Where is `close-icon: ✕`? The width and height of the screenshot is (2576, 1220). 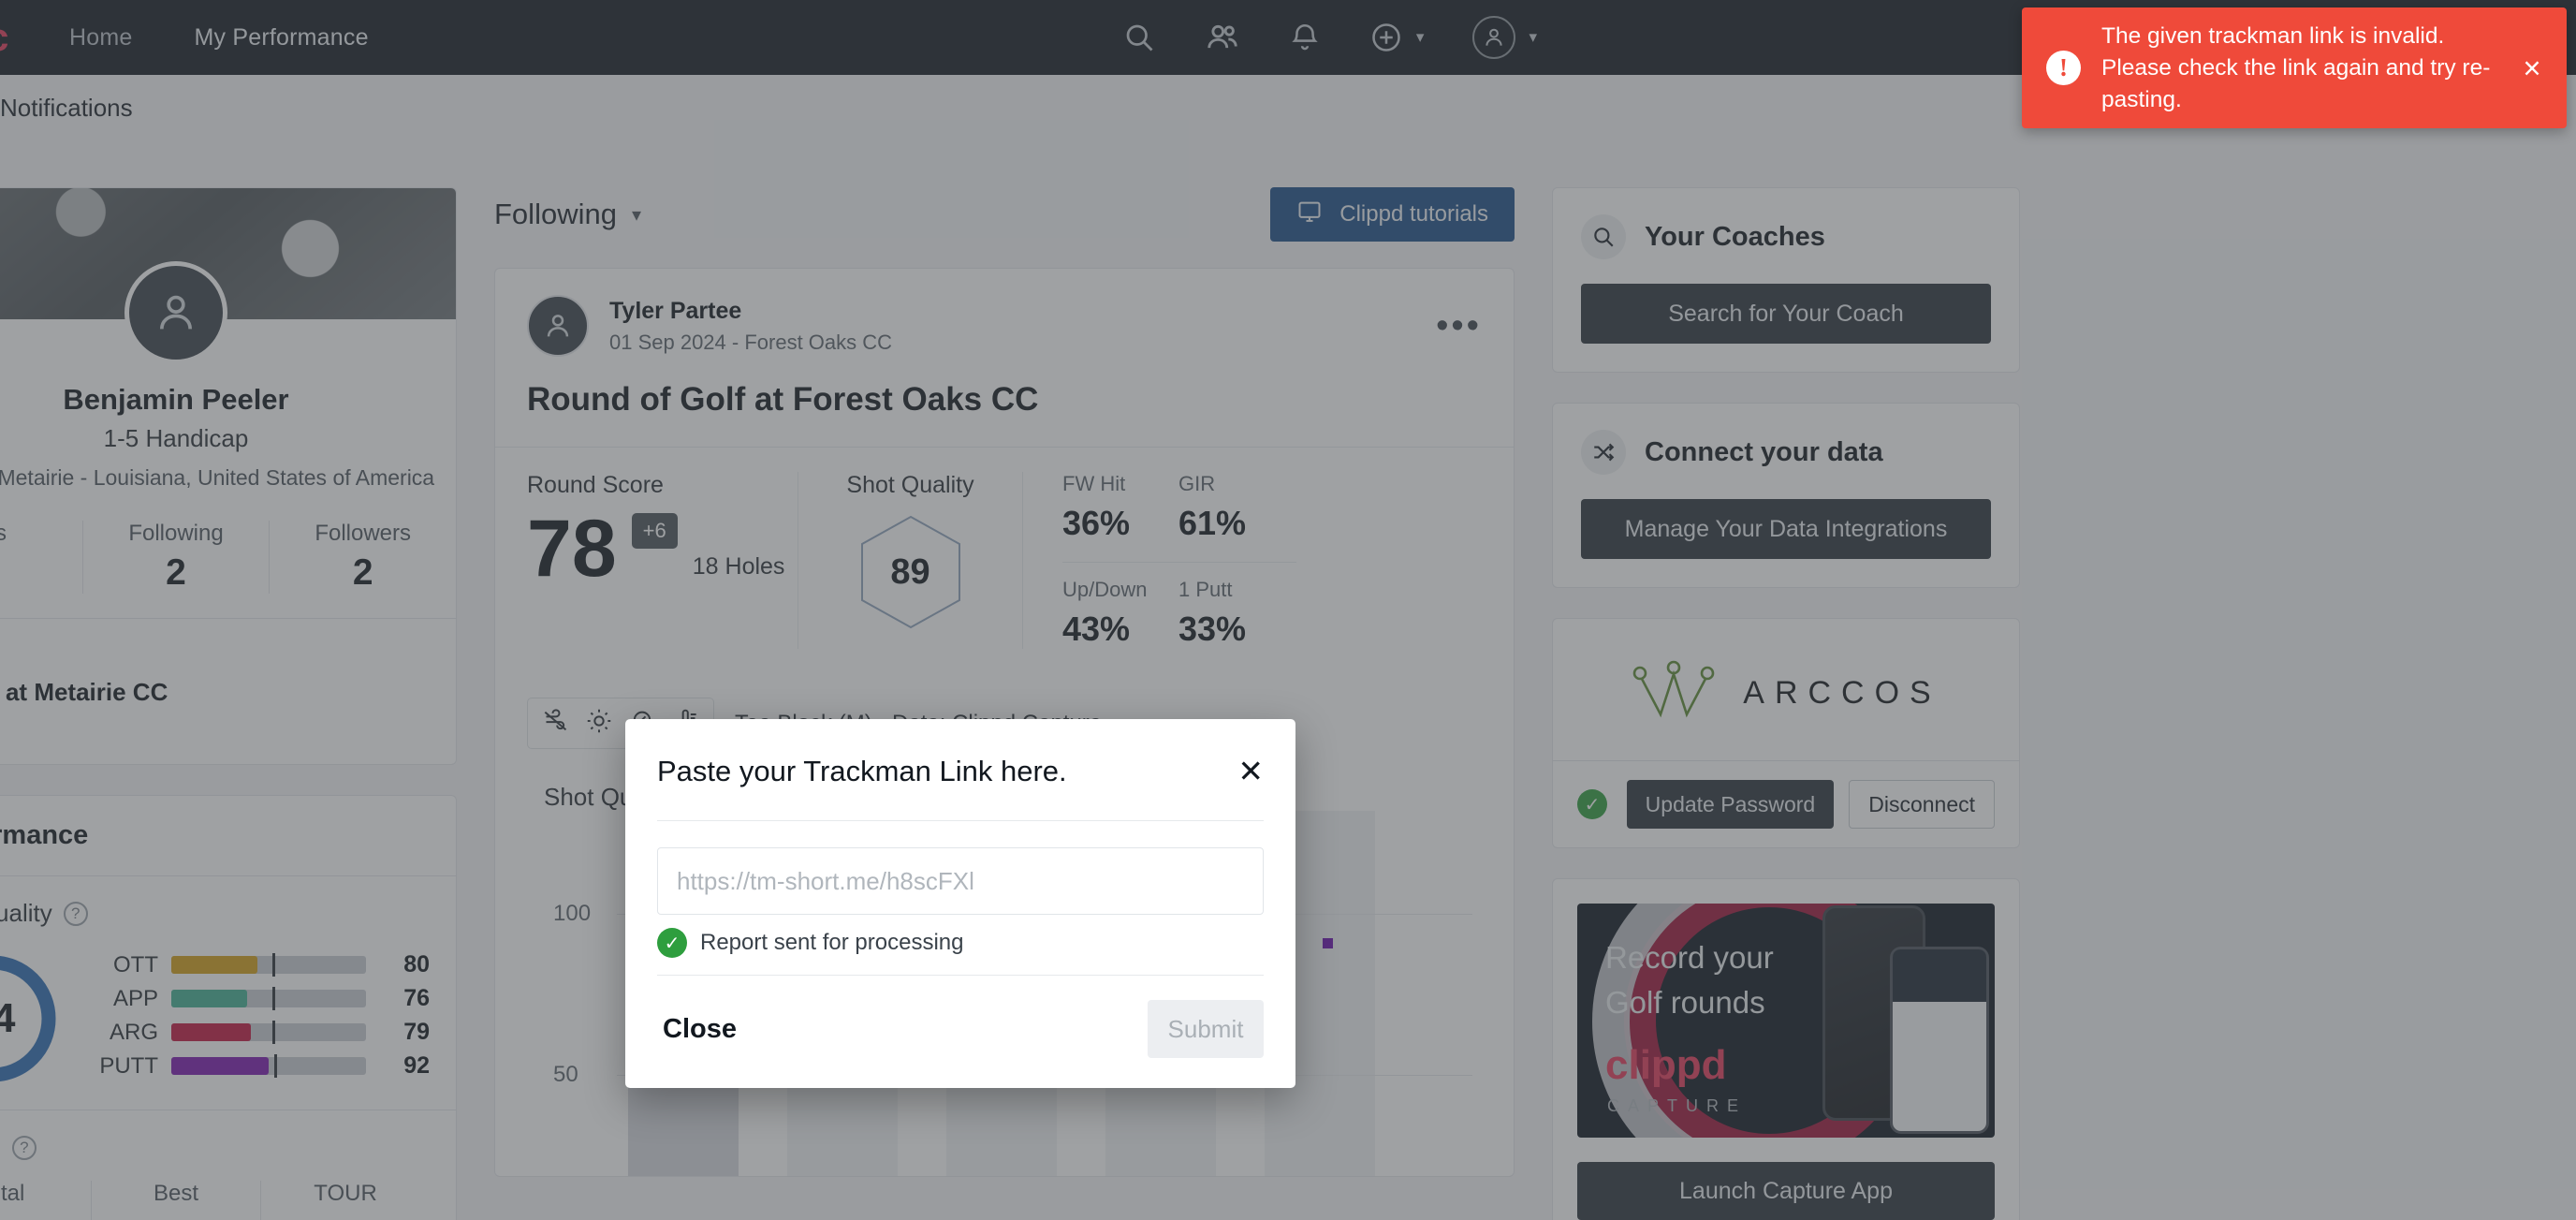 close-icon: ✕ is located at coordinates (1250, 771).